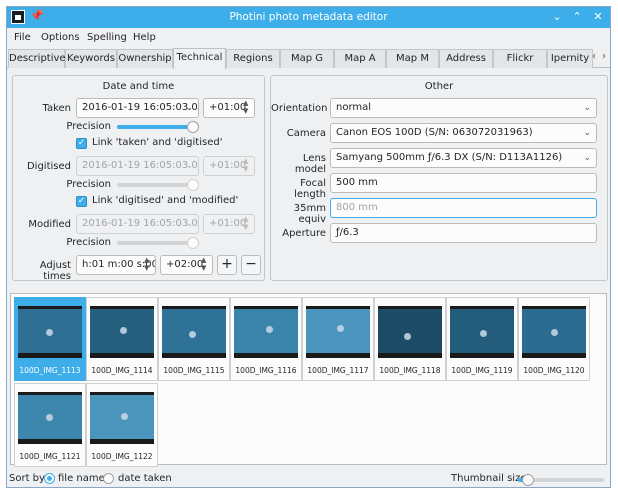 The height and width of the screenshot is (494, 618). Describe the element at coordinates (310, 189) in the screenshot. I see `focal-length-label: Focal length` at that location.